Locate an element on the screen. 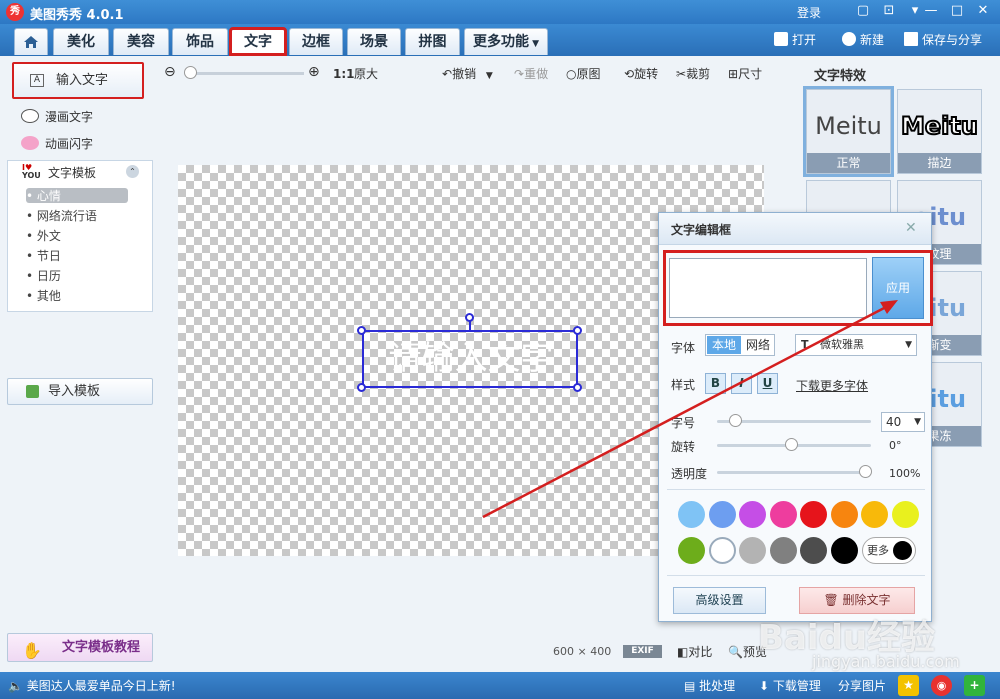  comic-text-link: 漫画文字 is located at coordinates (57, 117).